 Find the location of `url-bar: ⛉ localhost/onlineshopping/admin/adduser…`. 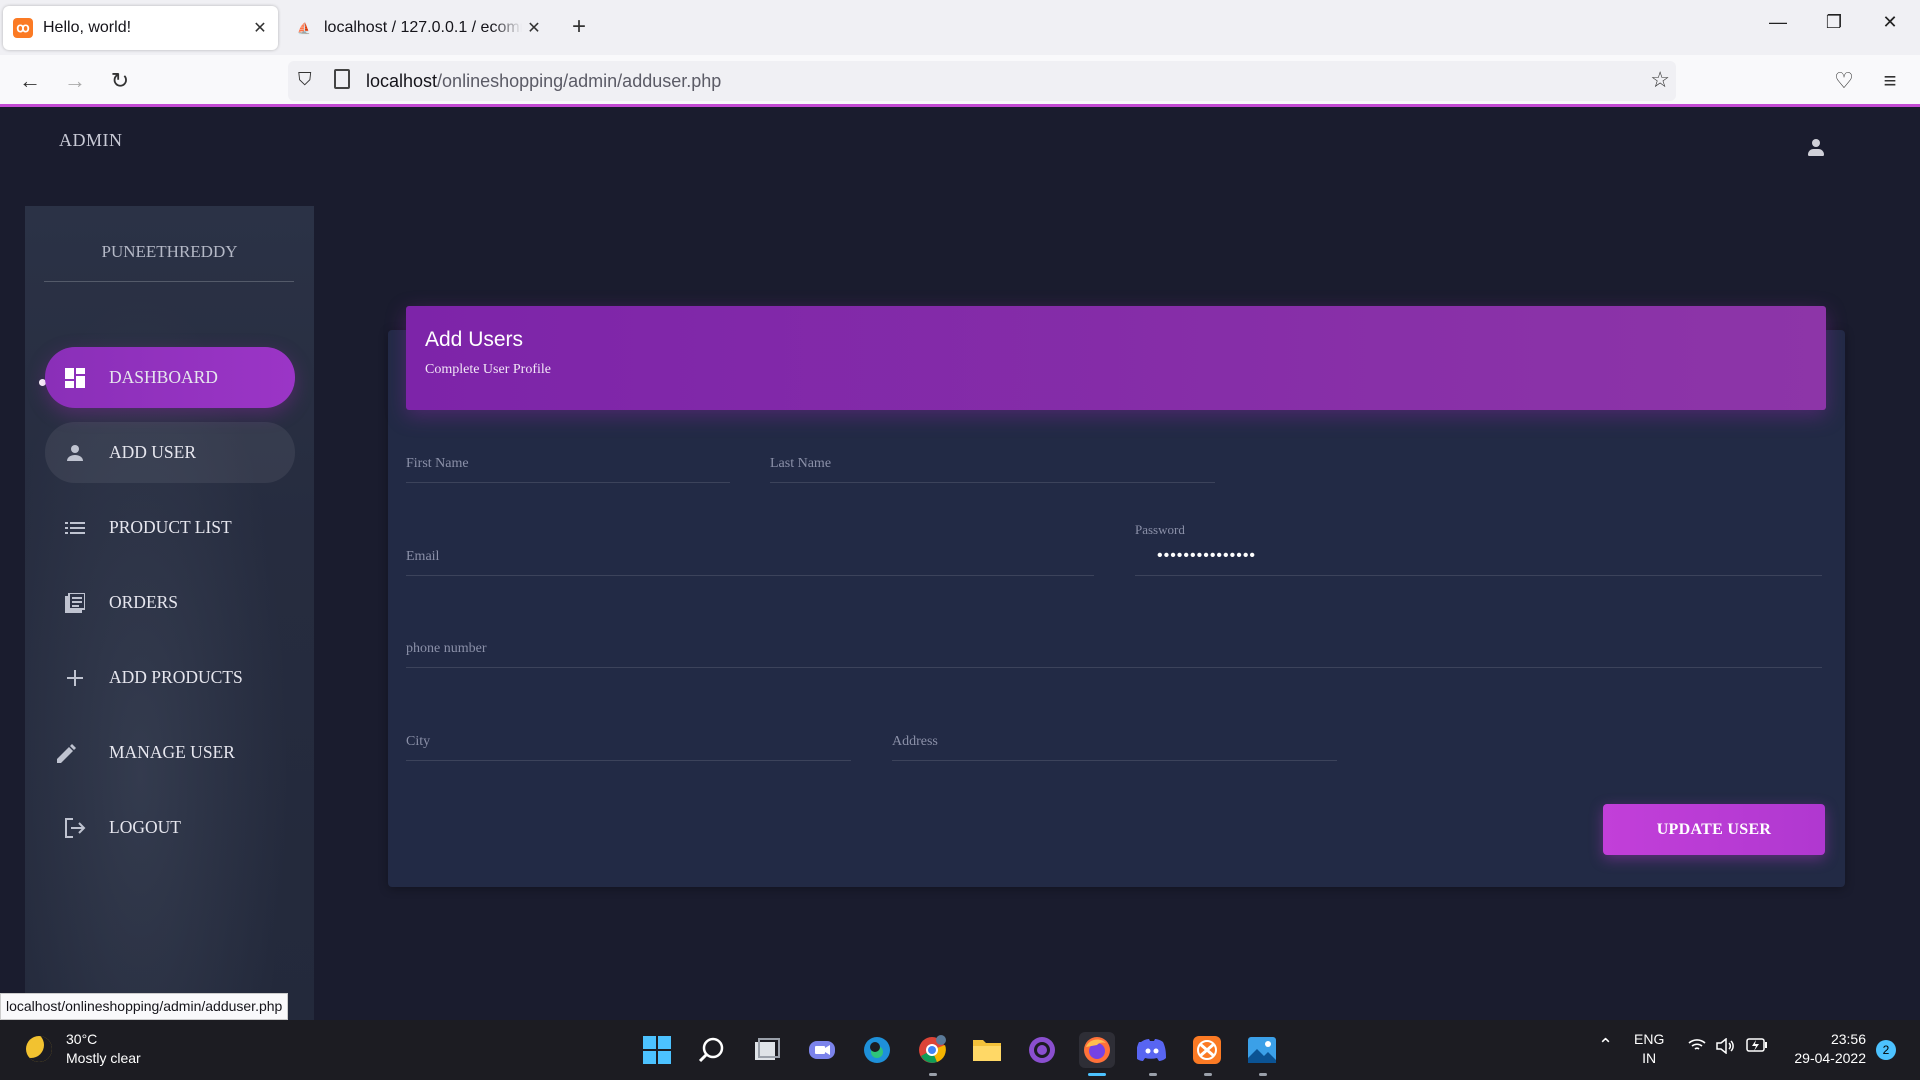

url-bar: ⛉ localhost/onlineshopping/admin/adduser… is located at coordinates (982, 81).